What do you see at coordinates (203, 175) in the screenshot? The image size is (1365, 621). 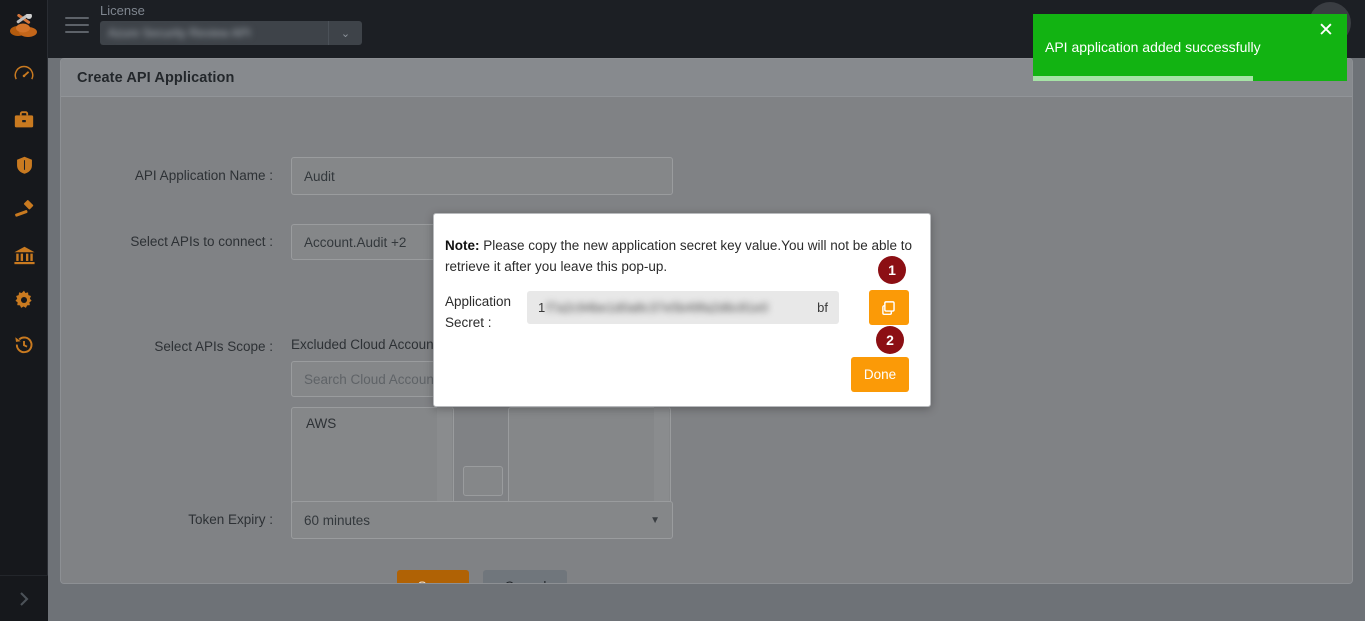 I see `app-name-label: API Application Name :` at bounding box center [203, 175].